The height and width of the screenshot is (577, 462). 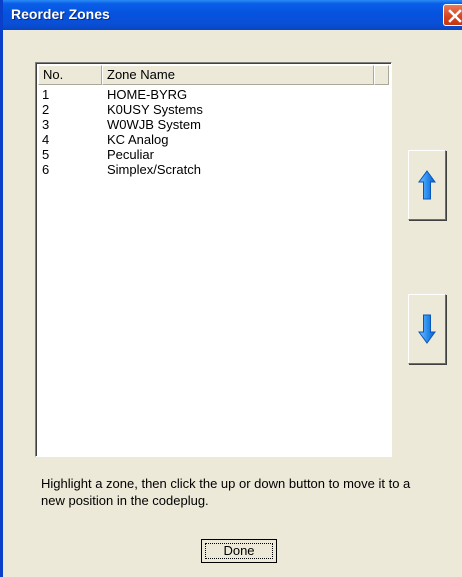 What do you see at coordinates (455, 16) in the screenshot?
I see `close-icon` at bounding box center [455, 16].